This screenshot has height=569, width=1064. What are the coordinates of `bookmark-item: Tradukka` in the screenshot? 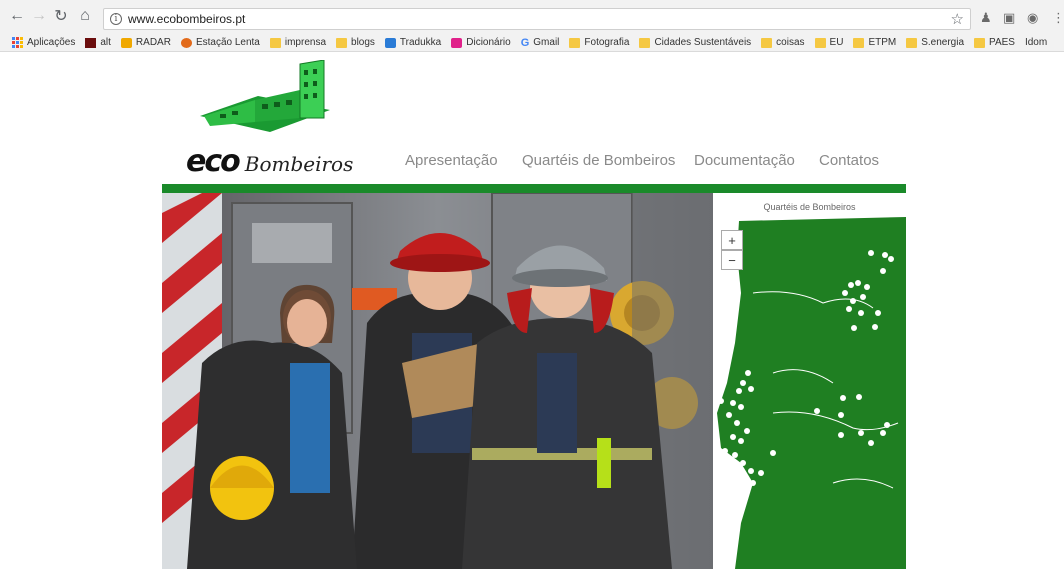 It's located at (413, 42).